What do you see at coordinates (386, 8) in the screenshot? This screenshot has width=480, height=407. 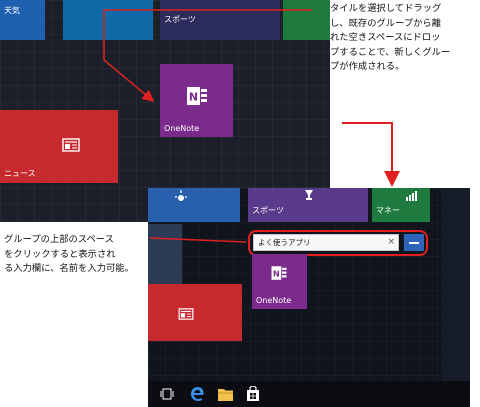 I see `callout-line: タイルを選択してドラッグ` at bounding box center [386, 8].